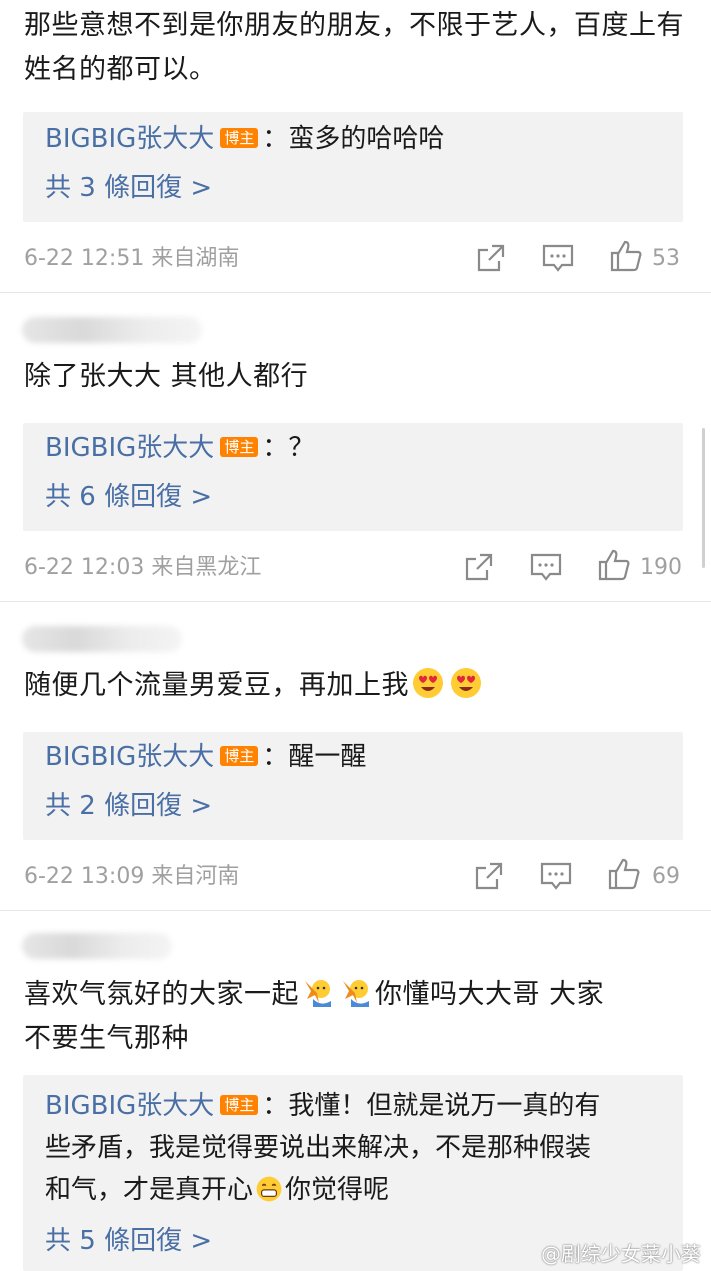  I want to click on reply-content: 和气，才是真开心, so click(149, 1190).